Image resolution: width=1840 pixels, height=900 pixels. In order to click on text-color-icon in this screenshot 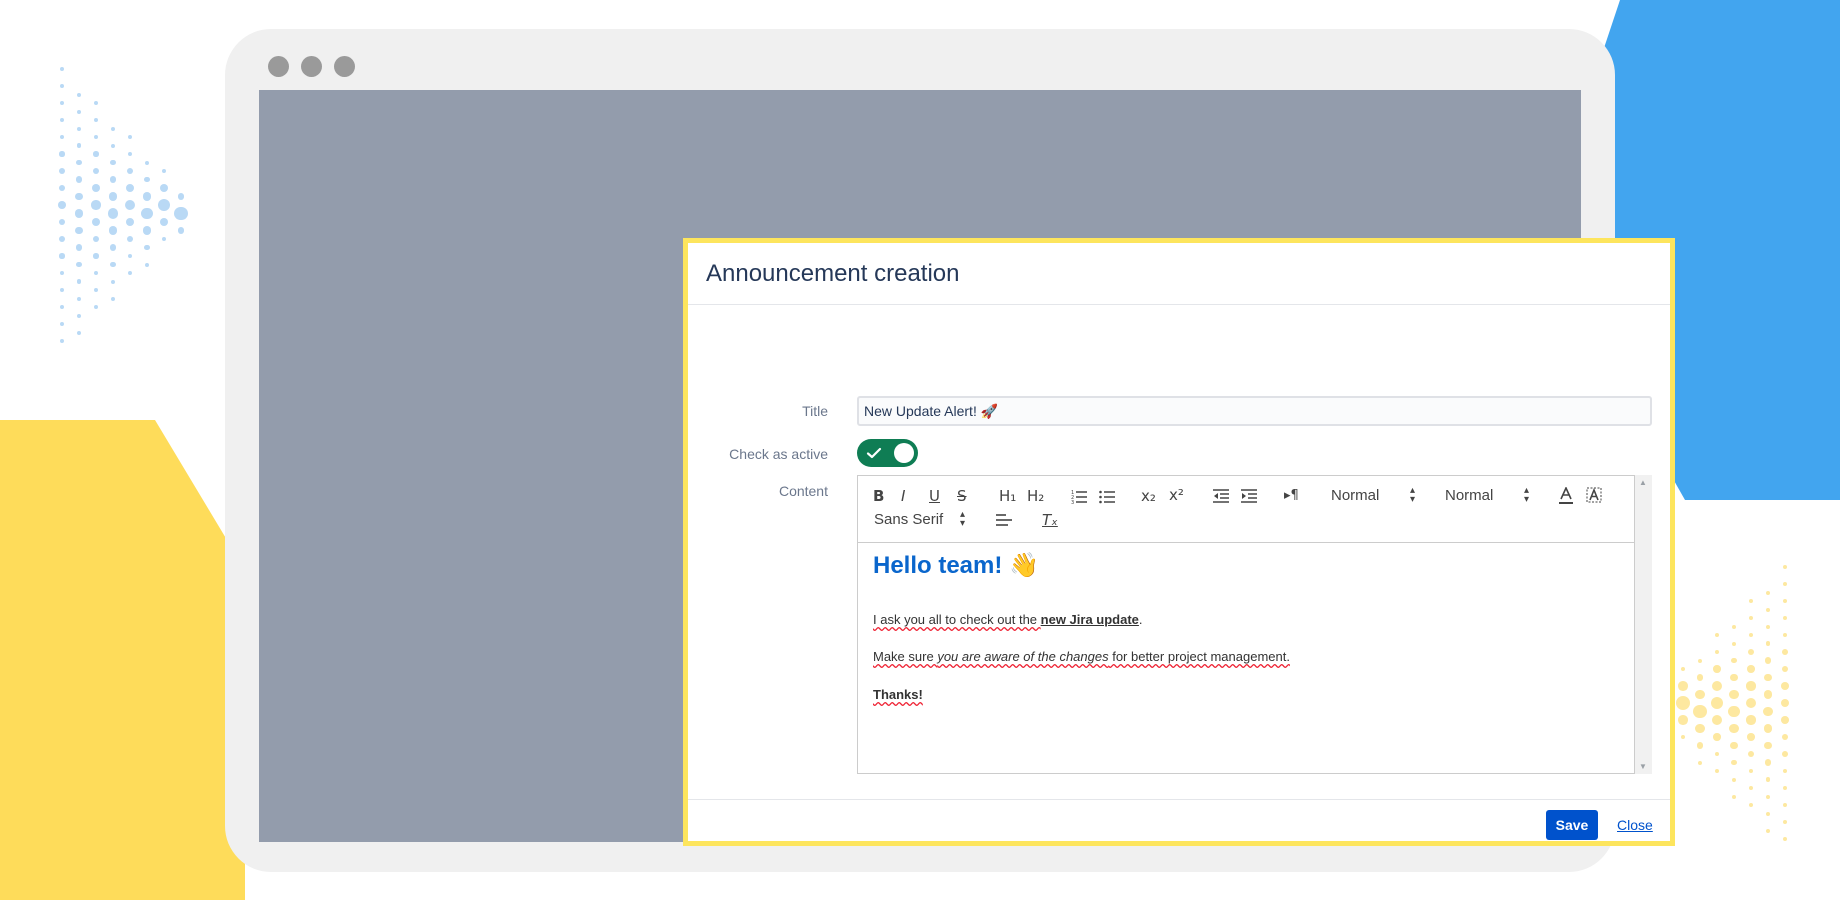, I will do `click(1566, 496)`.